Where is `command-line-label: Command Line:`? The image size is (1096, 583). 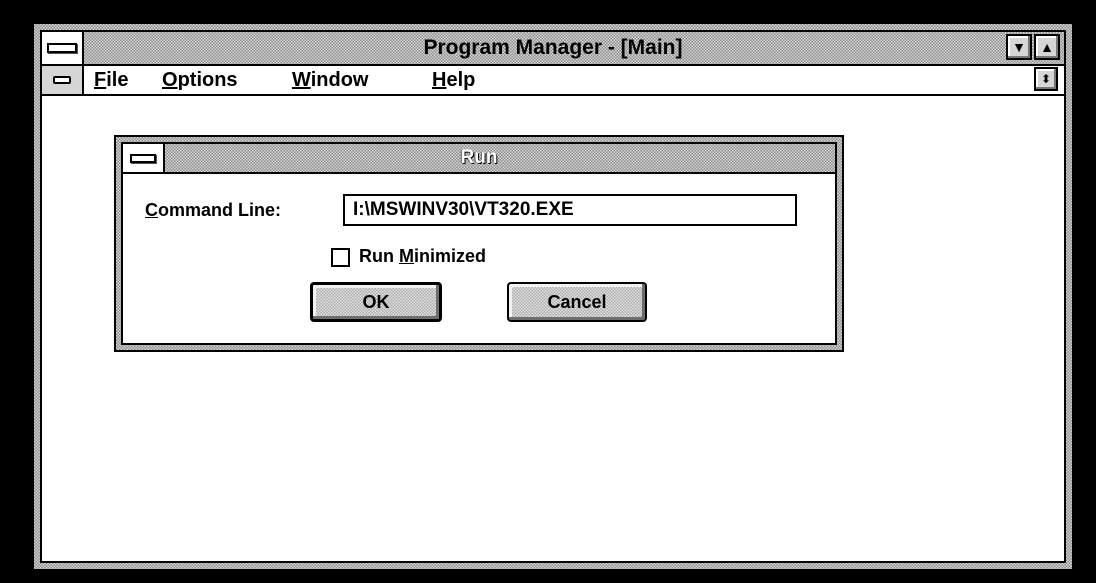 command-line-label: Command Line: is located at coordinates (213, 210).